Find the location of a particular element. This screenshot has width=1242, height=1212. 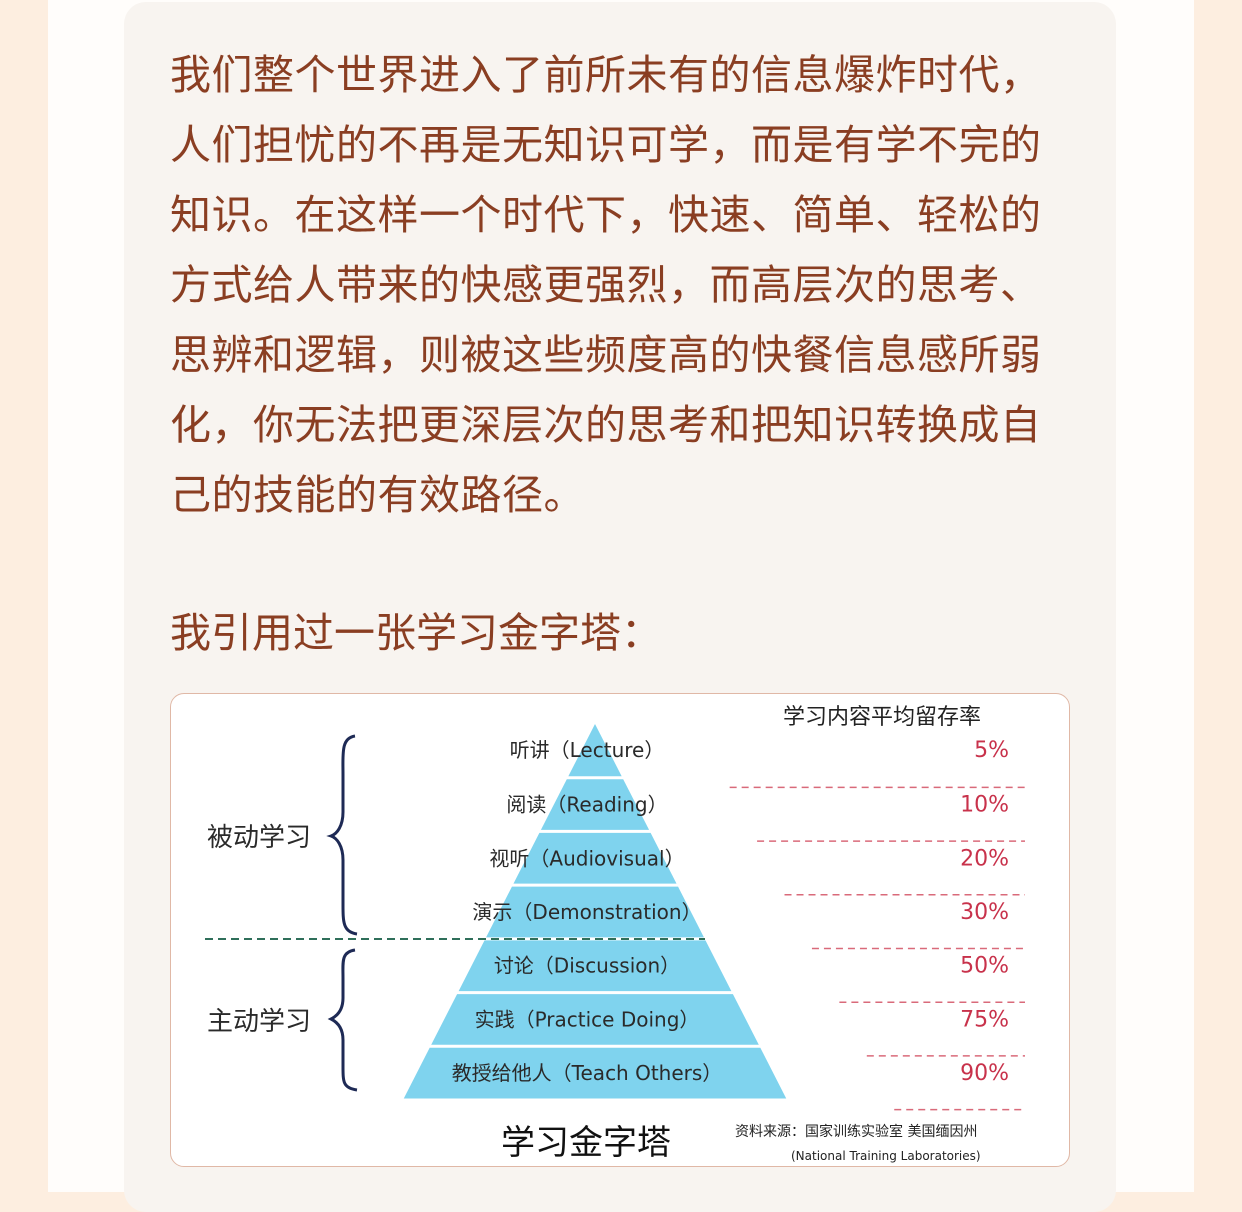

pyramid-level-label: 讨论（Discussion） is located at coordinates (587, 966).